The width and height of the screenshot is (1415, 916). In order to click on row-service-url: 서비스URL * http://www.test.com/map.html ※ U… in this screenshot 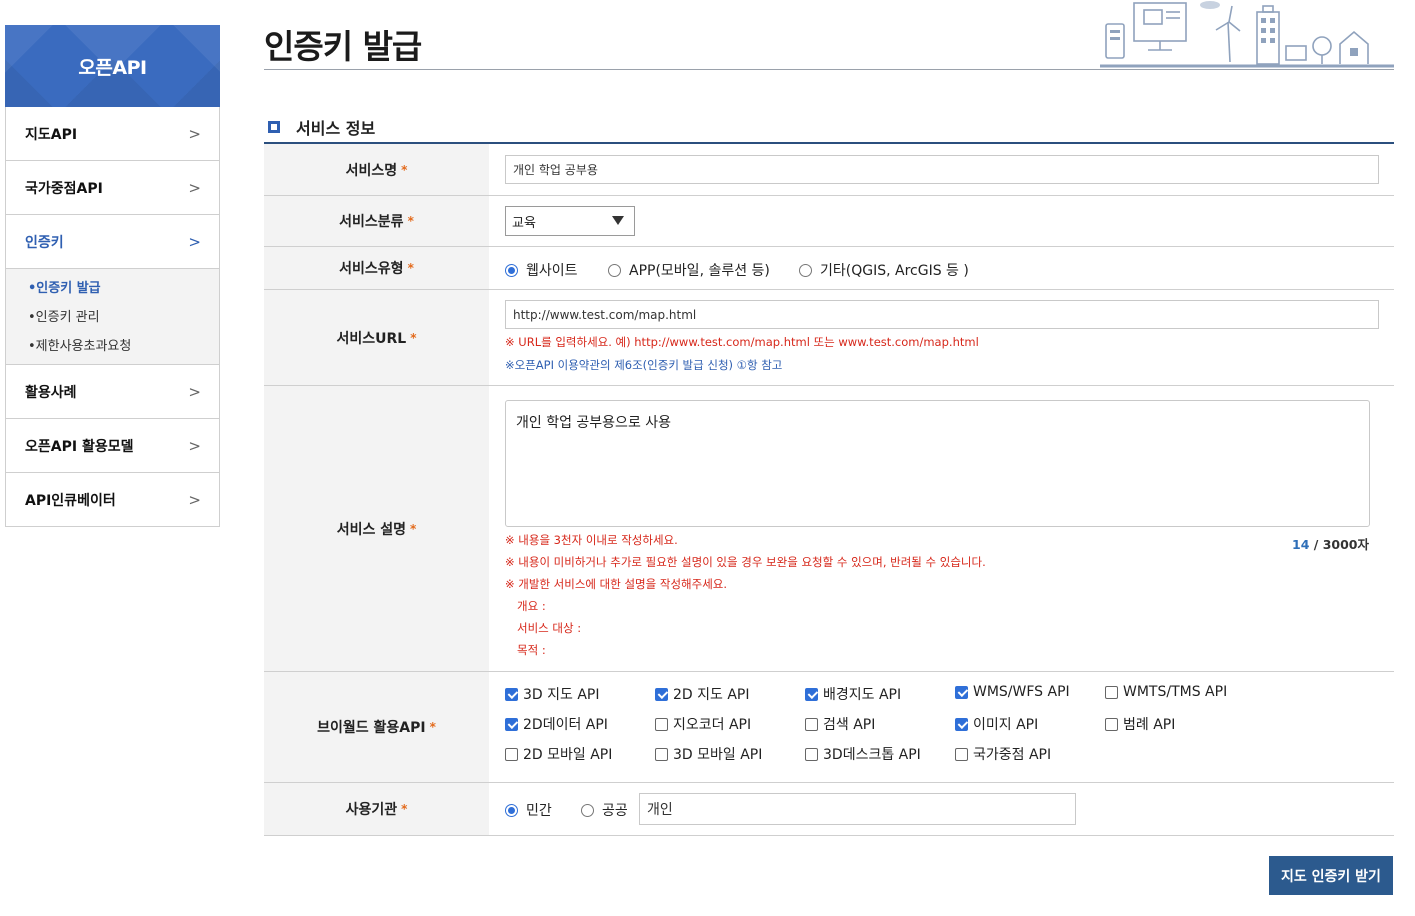, I will do `click(829, 338)`.